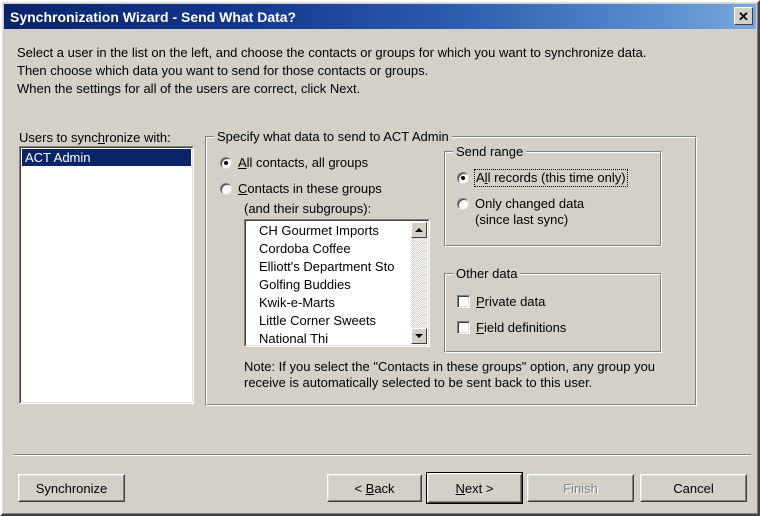 Image resolution: width=760 pixels, height=516 pixels. What do you see at coordinates (303, 162) in the screenshot?
I see `radio-all-contacts-label: All contacts, all groups` at bounding box center [303, 162].